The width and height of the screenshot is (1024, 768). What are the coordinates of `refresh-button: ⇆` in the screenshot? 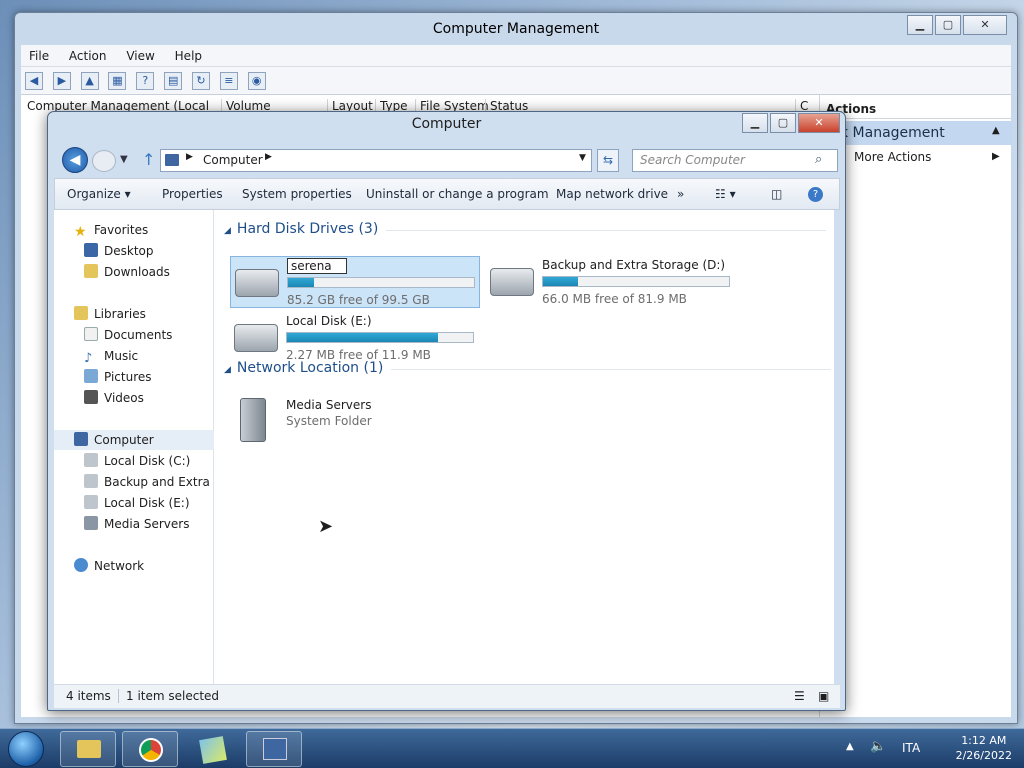 It's located at (608, 160).